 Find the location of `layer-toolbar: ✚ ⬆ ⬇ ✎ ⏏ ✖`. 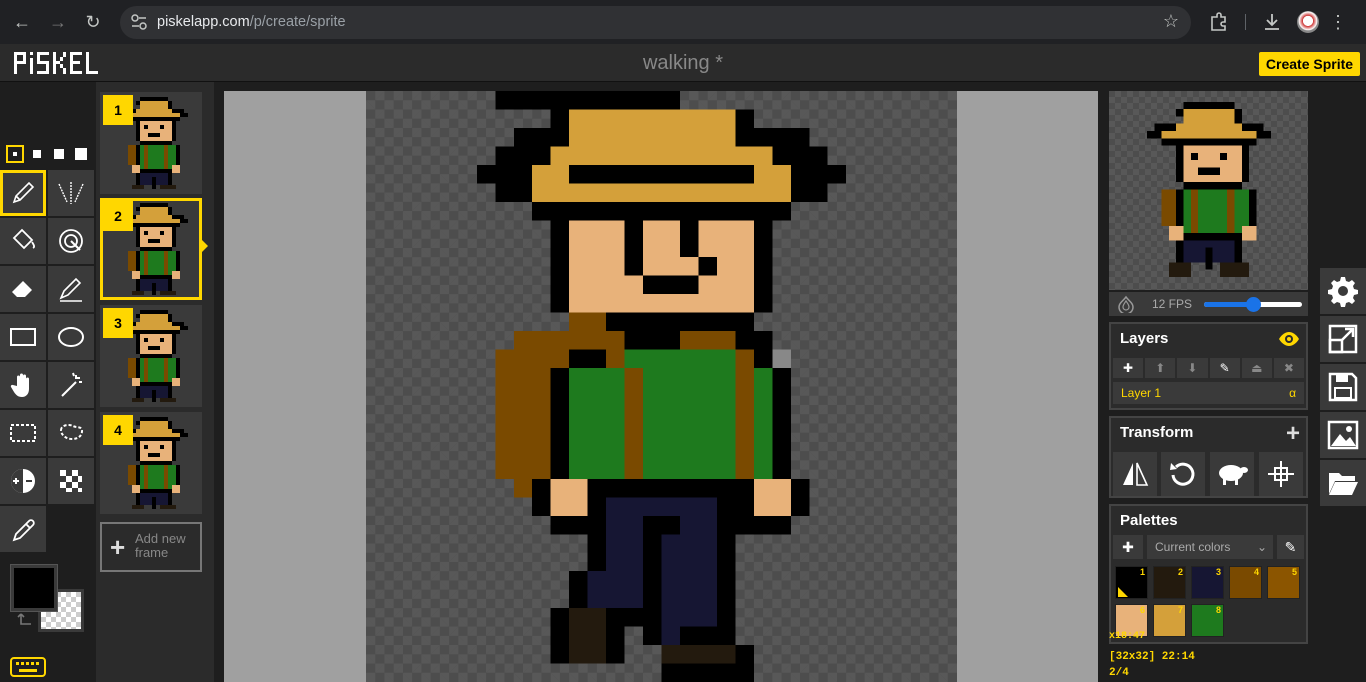

layer-toolbar: ✚ ⬆ ⬇ ✎ ⏏ ✖ is located at coordinates (1209, 368).